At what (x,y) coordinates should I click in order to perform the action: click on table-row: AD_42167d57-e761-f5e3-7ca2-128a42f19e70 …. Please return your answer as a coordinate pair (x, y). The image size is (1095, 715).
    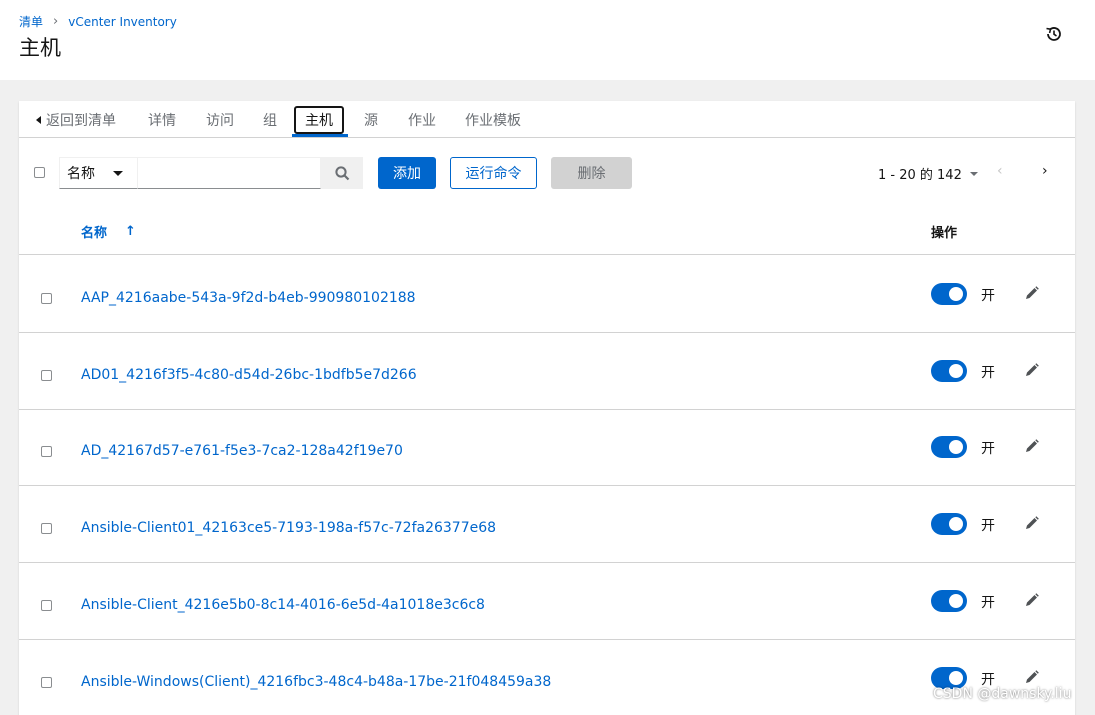
    Looking at the image, I should click on (547, 447).